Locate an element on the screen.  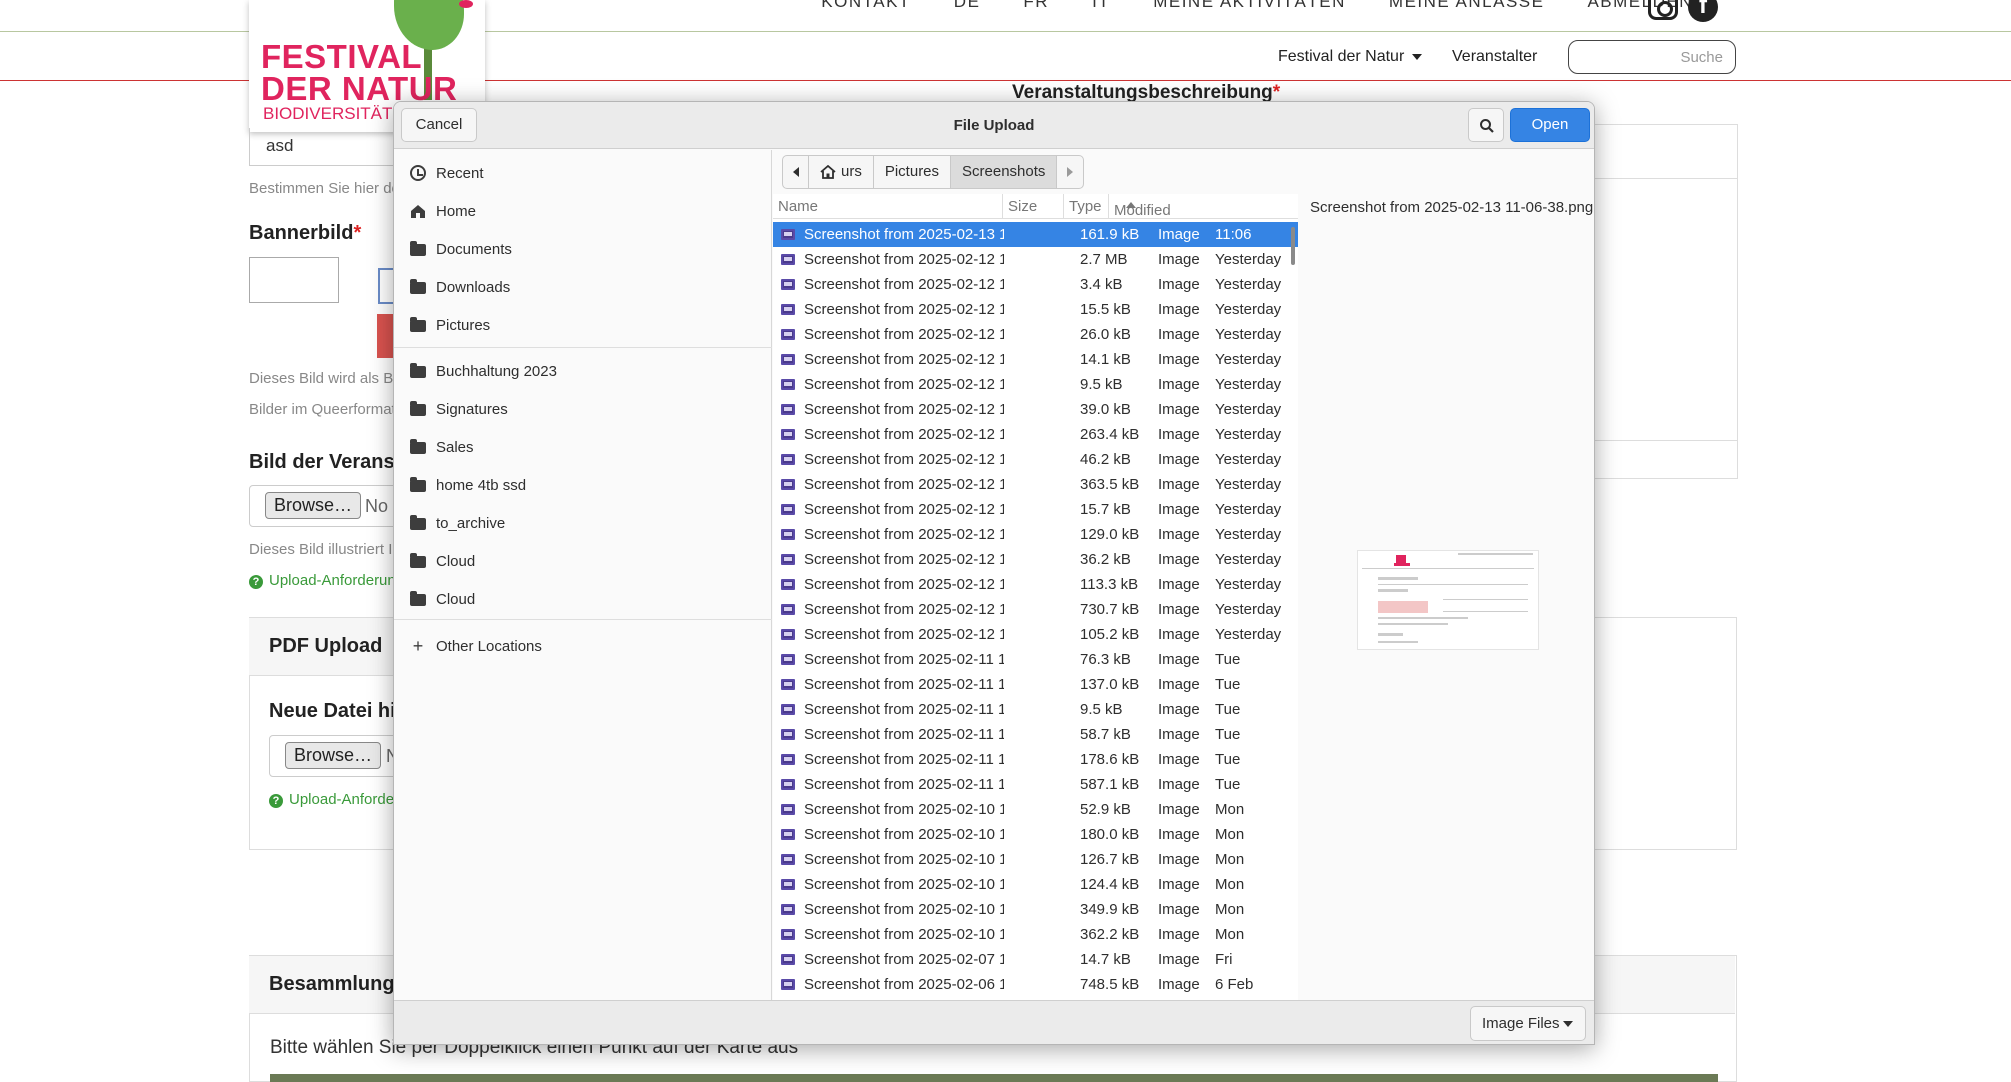
banner-image-preview is located at coordinates (294, 280).